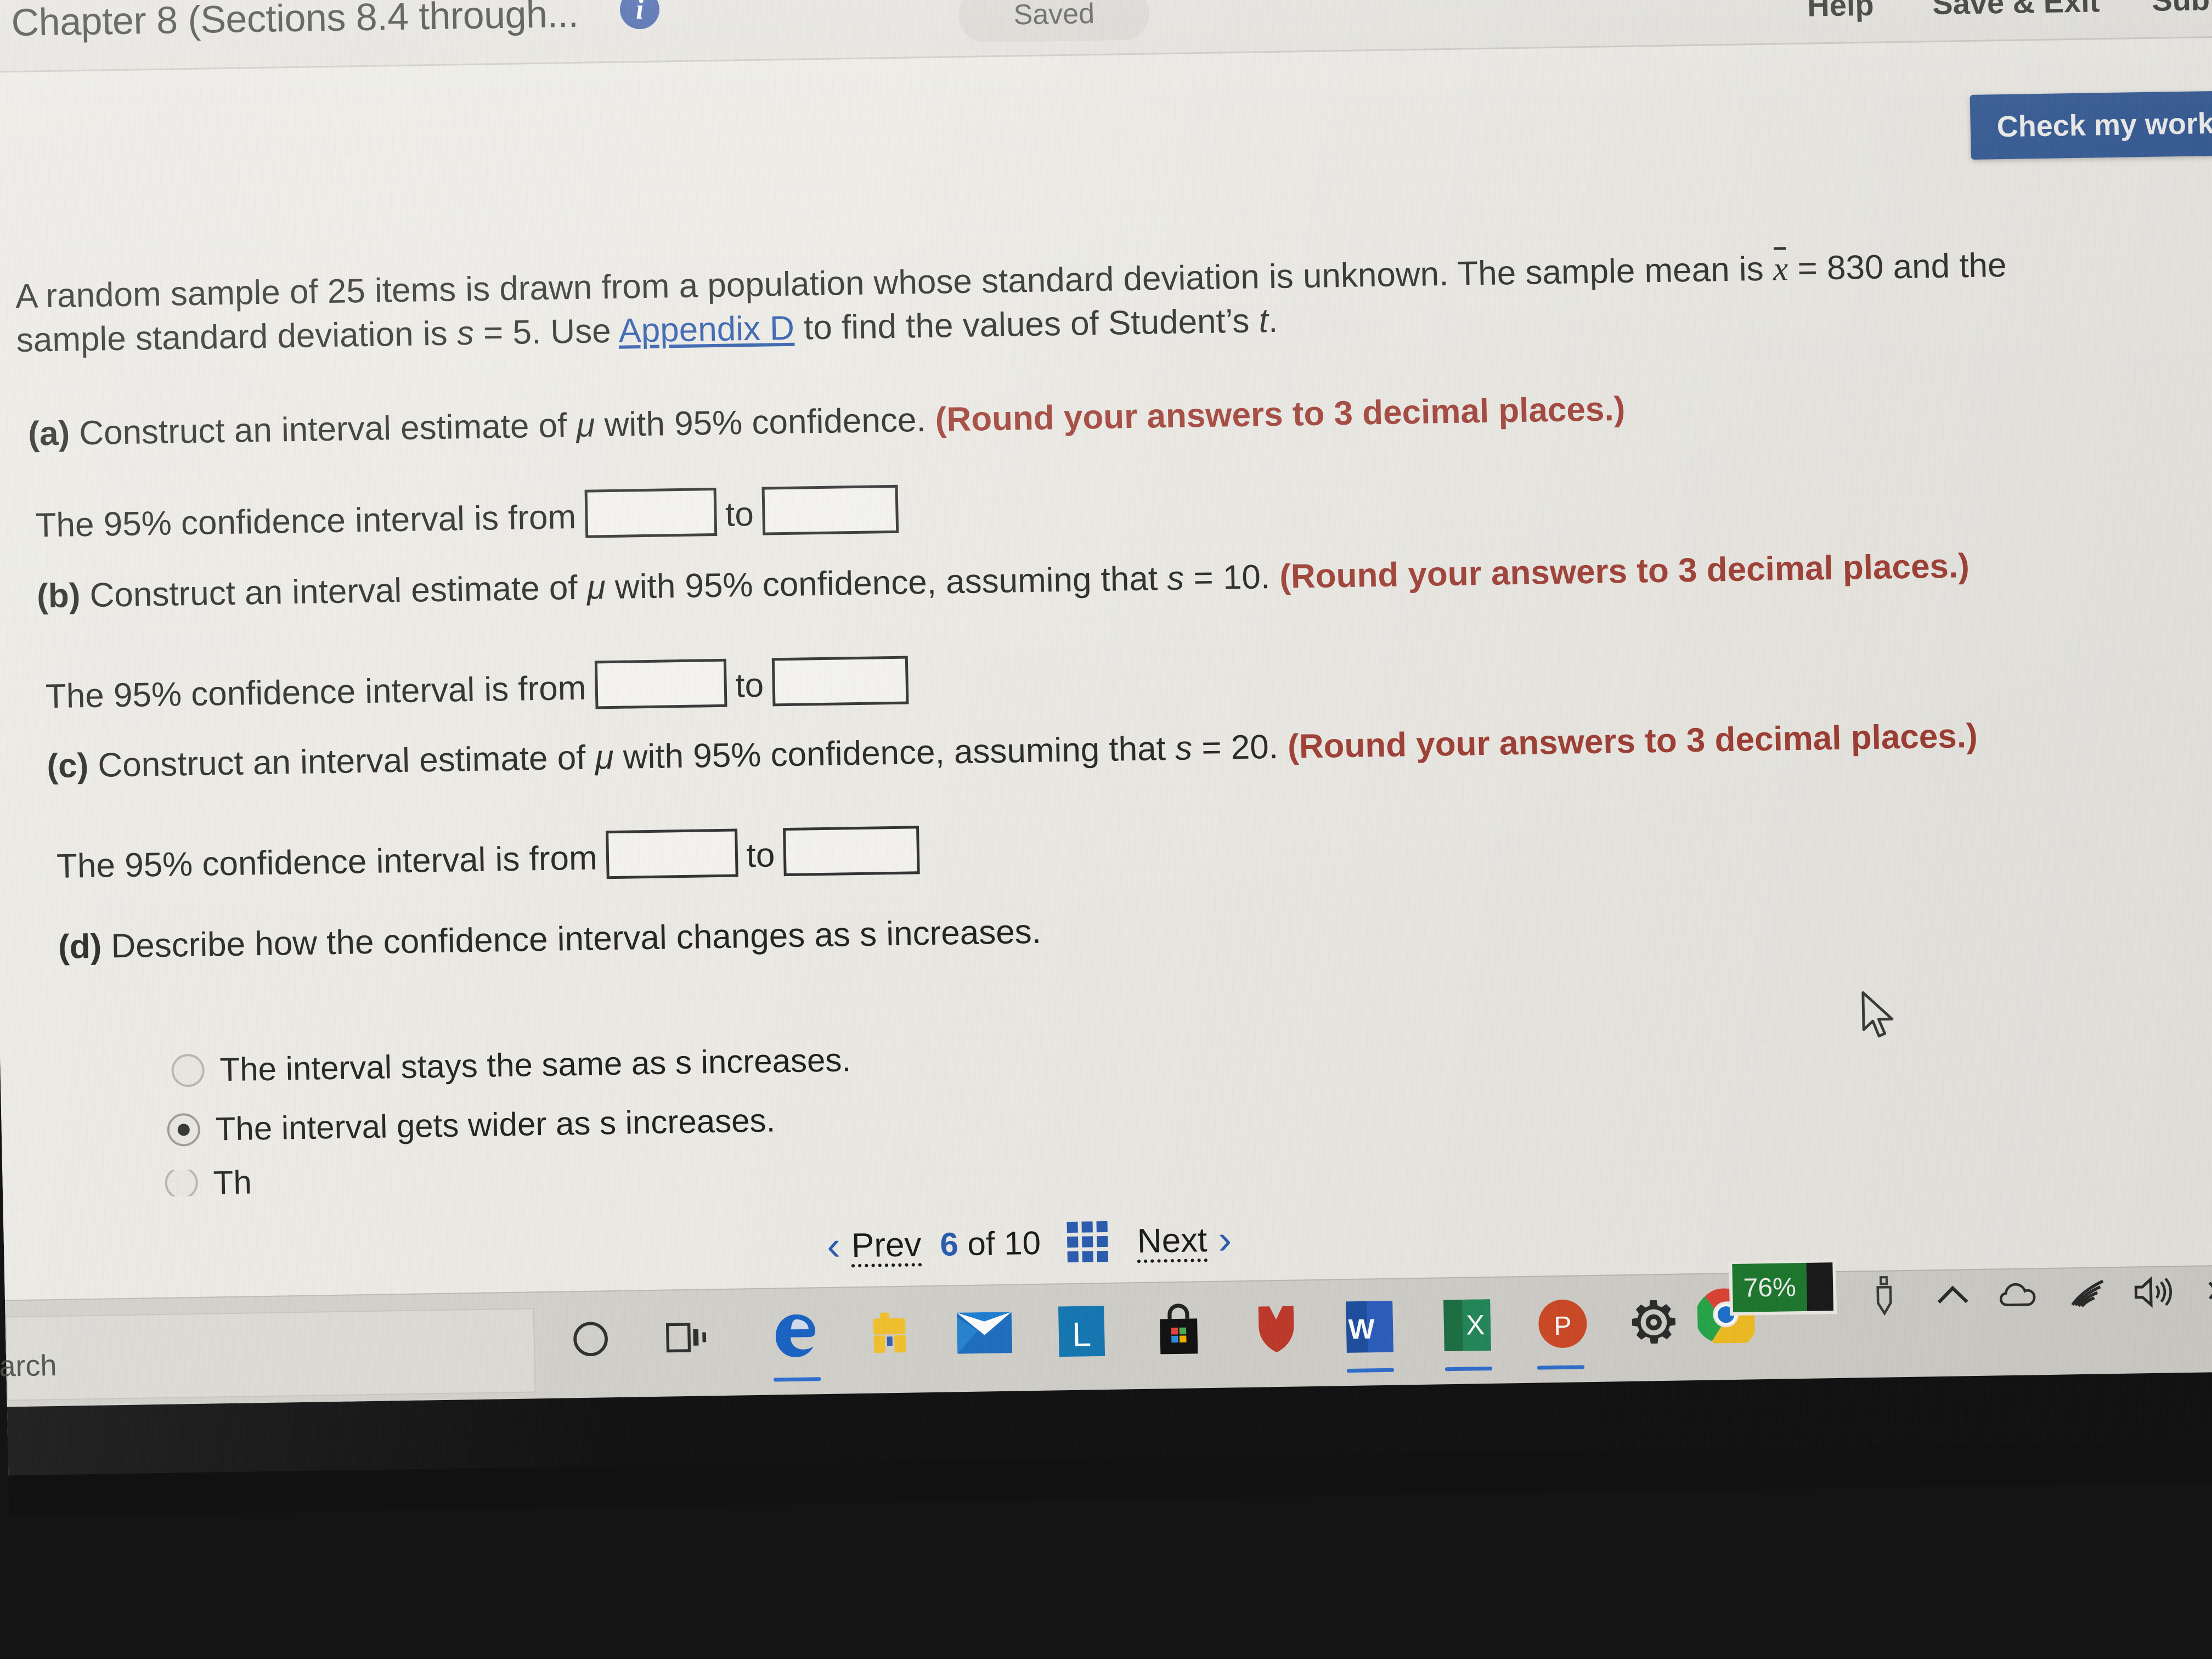  I want to click on mcafee-icon, so click(1276, 1328).